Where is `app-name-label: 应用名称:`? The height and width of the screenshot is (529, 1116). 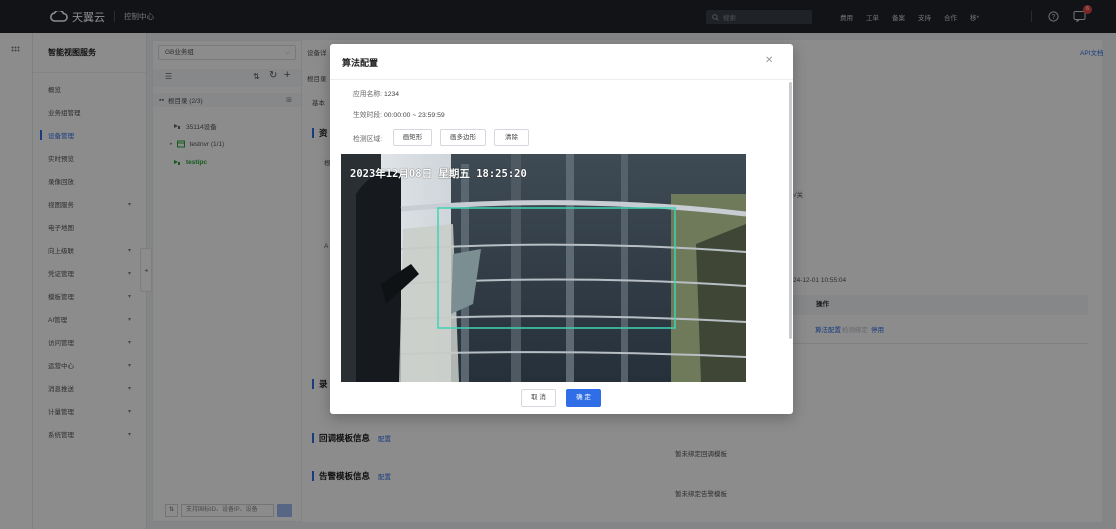
app-name-label: 应用名称: is located at coordinates (368, 94).